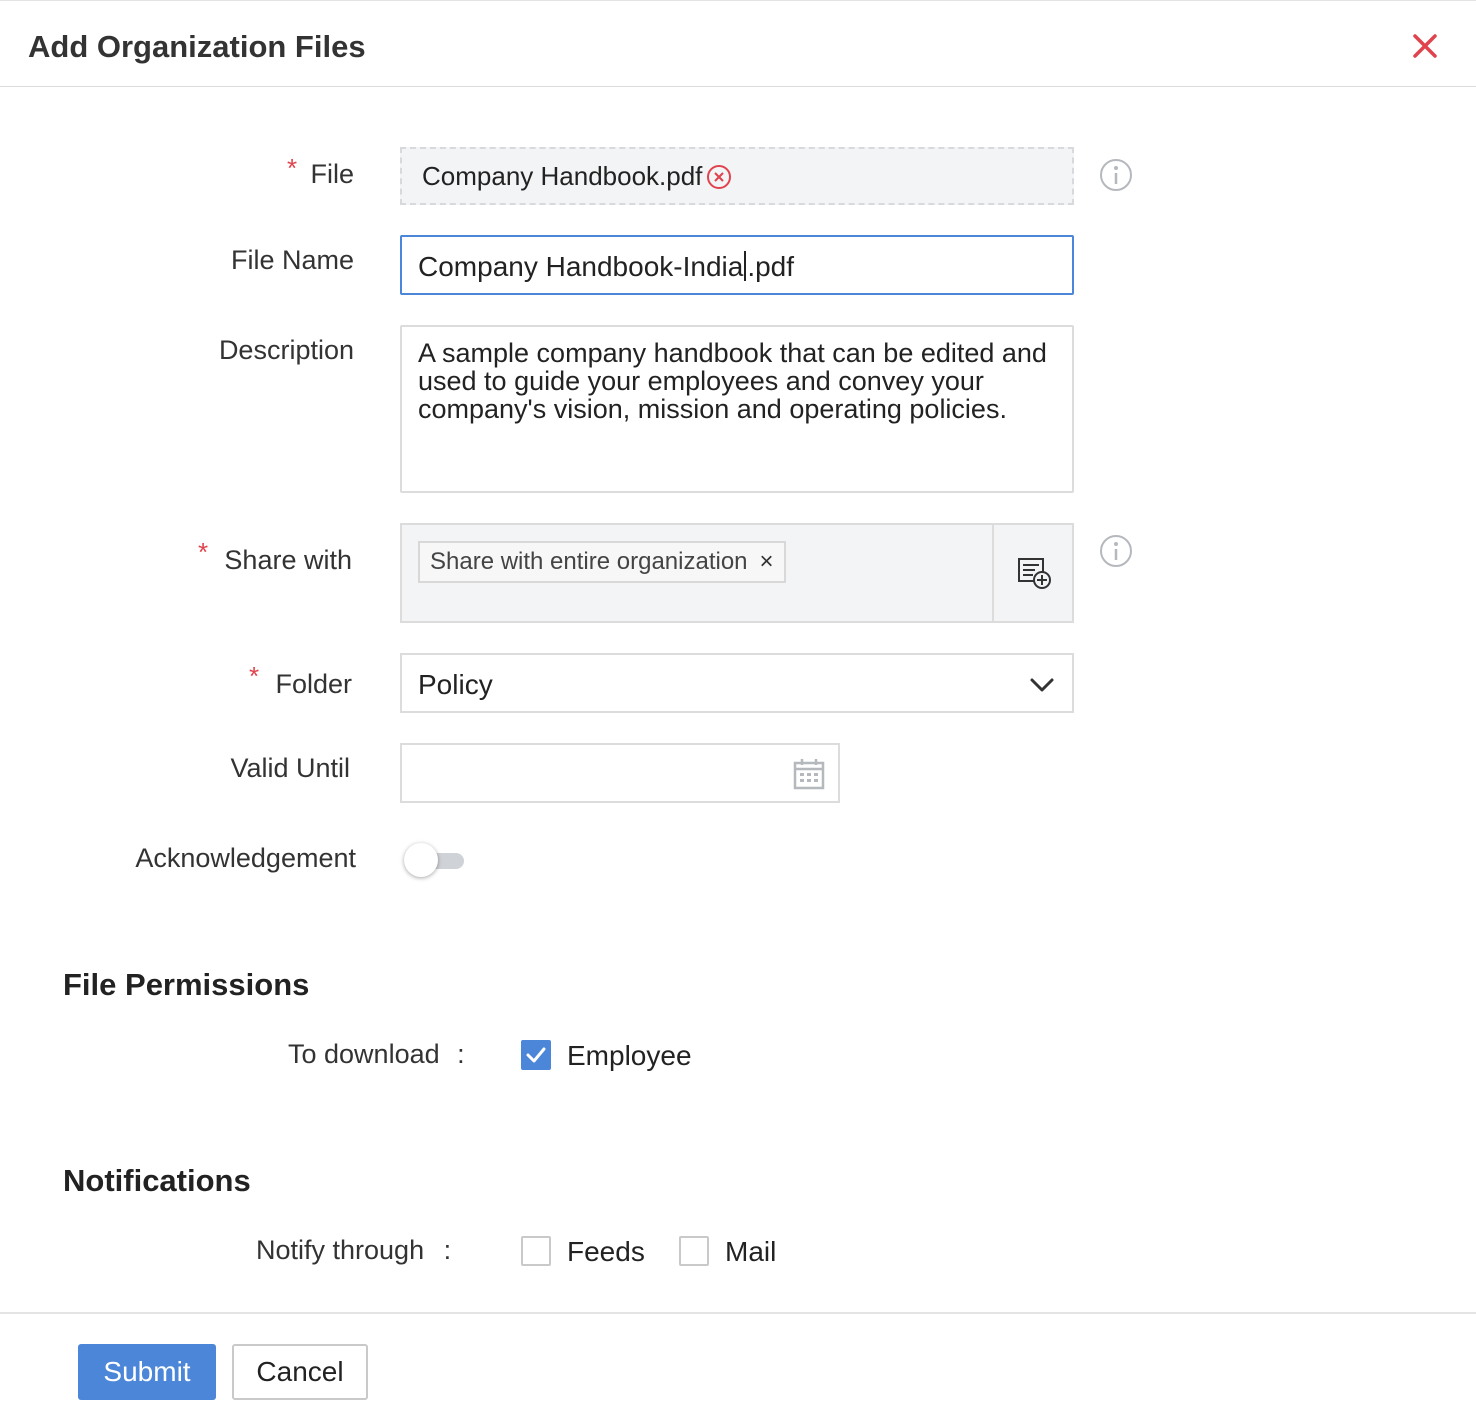 The width and height of the screenshot is (1476, 1426). What do you see at coordinates (589, 561) in the screenshot?
I see `share-tag-label: Share with entire organization` at bounding box center [589, 561].